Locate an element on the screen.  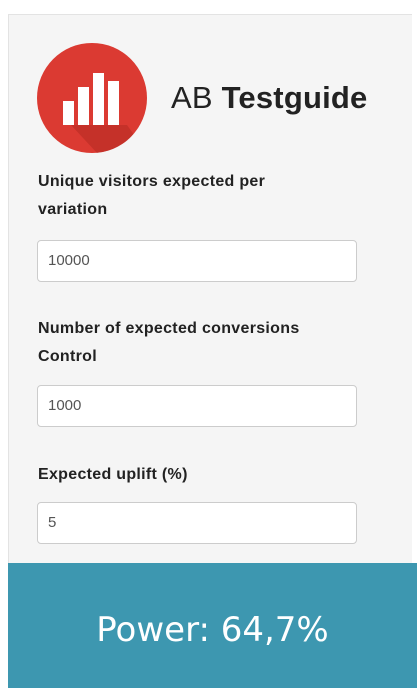
visitors-input: 10000 is located at coordinates (197, 261).